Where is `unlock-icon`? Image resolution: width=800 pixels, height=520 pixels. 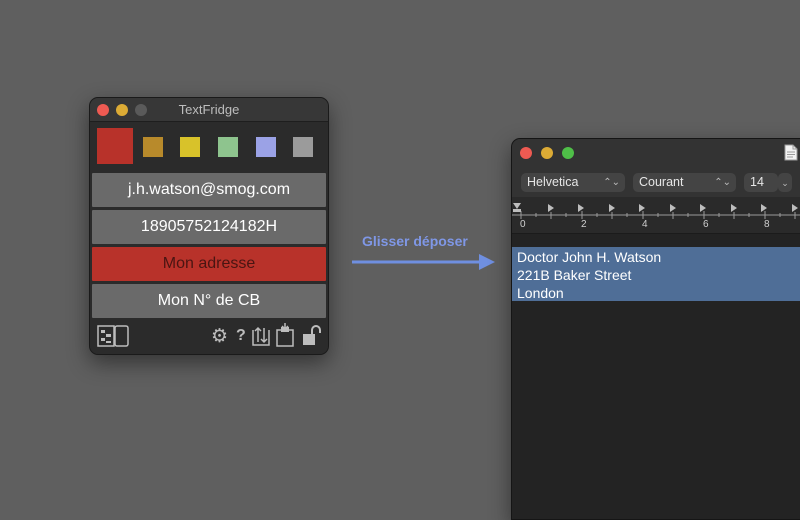
unlock-icon is located at coordinates (312, 335).